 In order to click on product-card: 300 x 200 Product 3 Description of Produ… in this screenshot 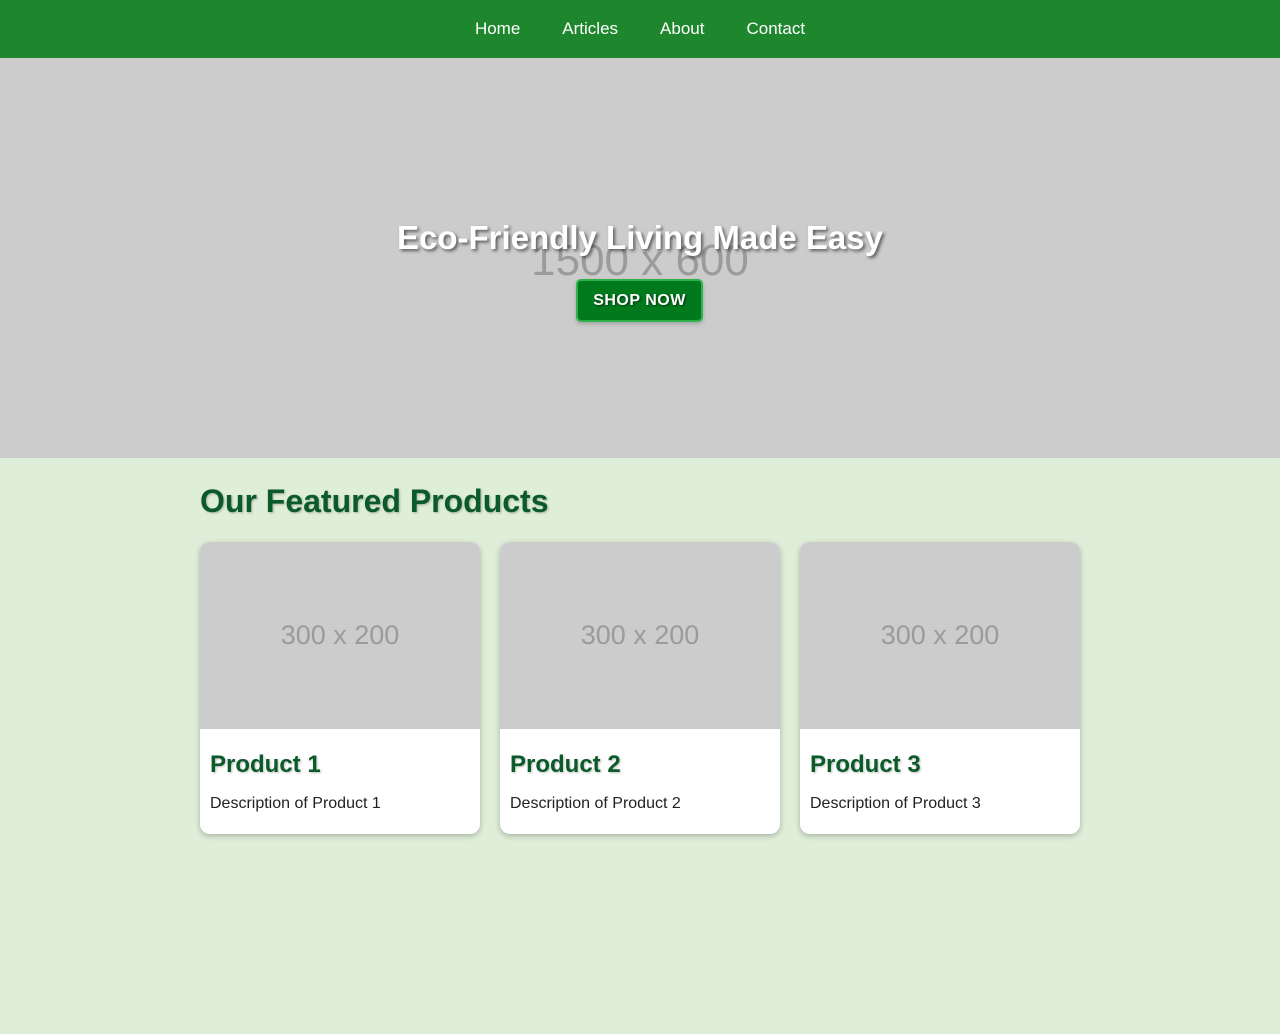, I will do `click(940, 688)`.